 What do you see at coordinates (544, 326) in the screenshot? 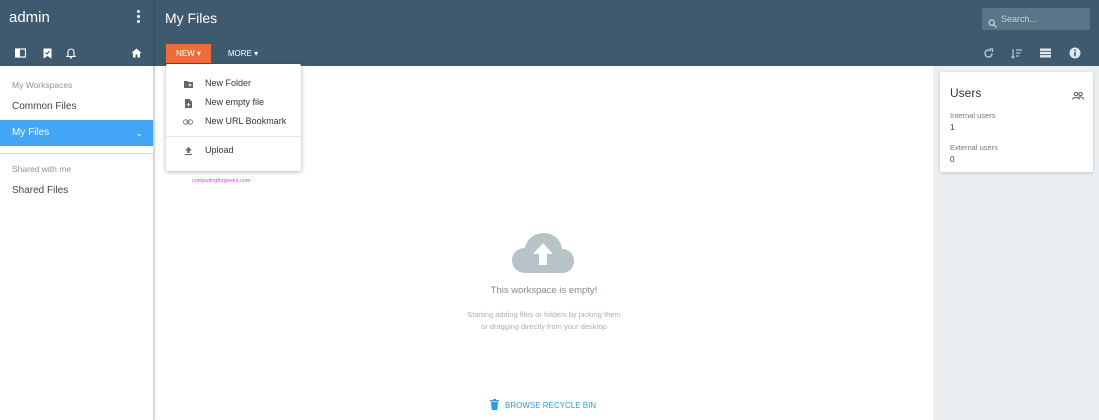
I see `empty-desc-line-2: or dragging directly from your desktop` at bounding box center [544, 326].